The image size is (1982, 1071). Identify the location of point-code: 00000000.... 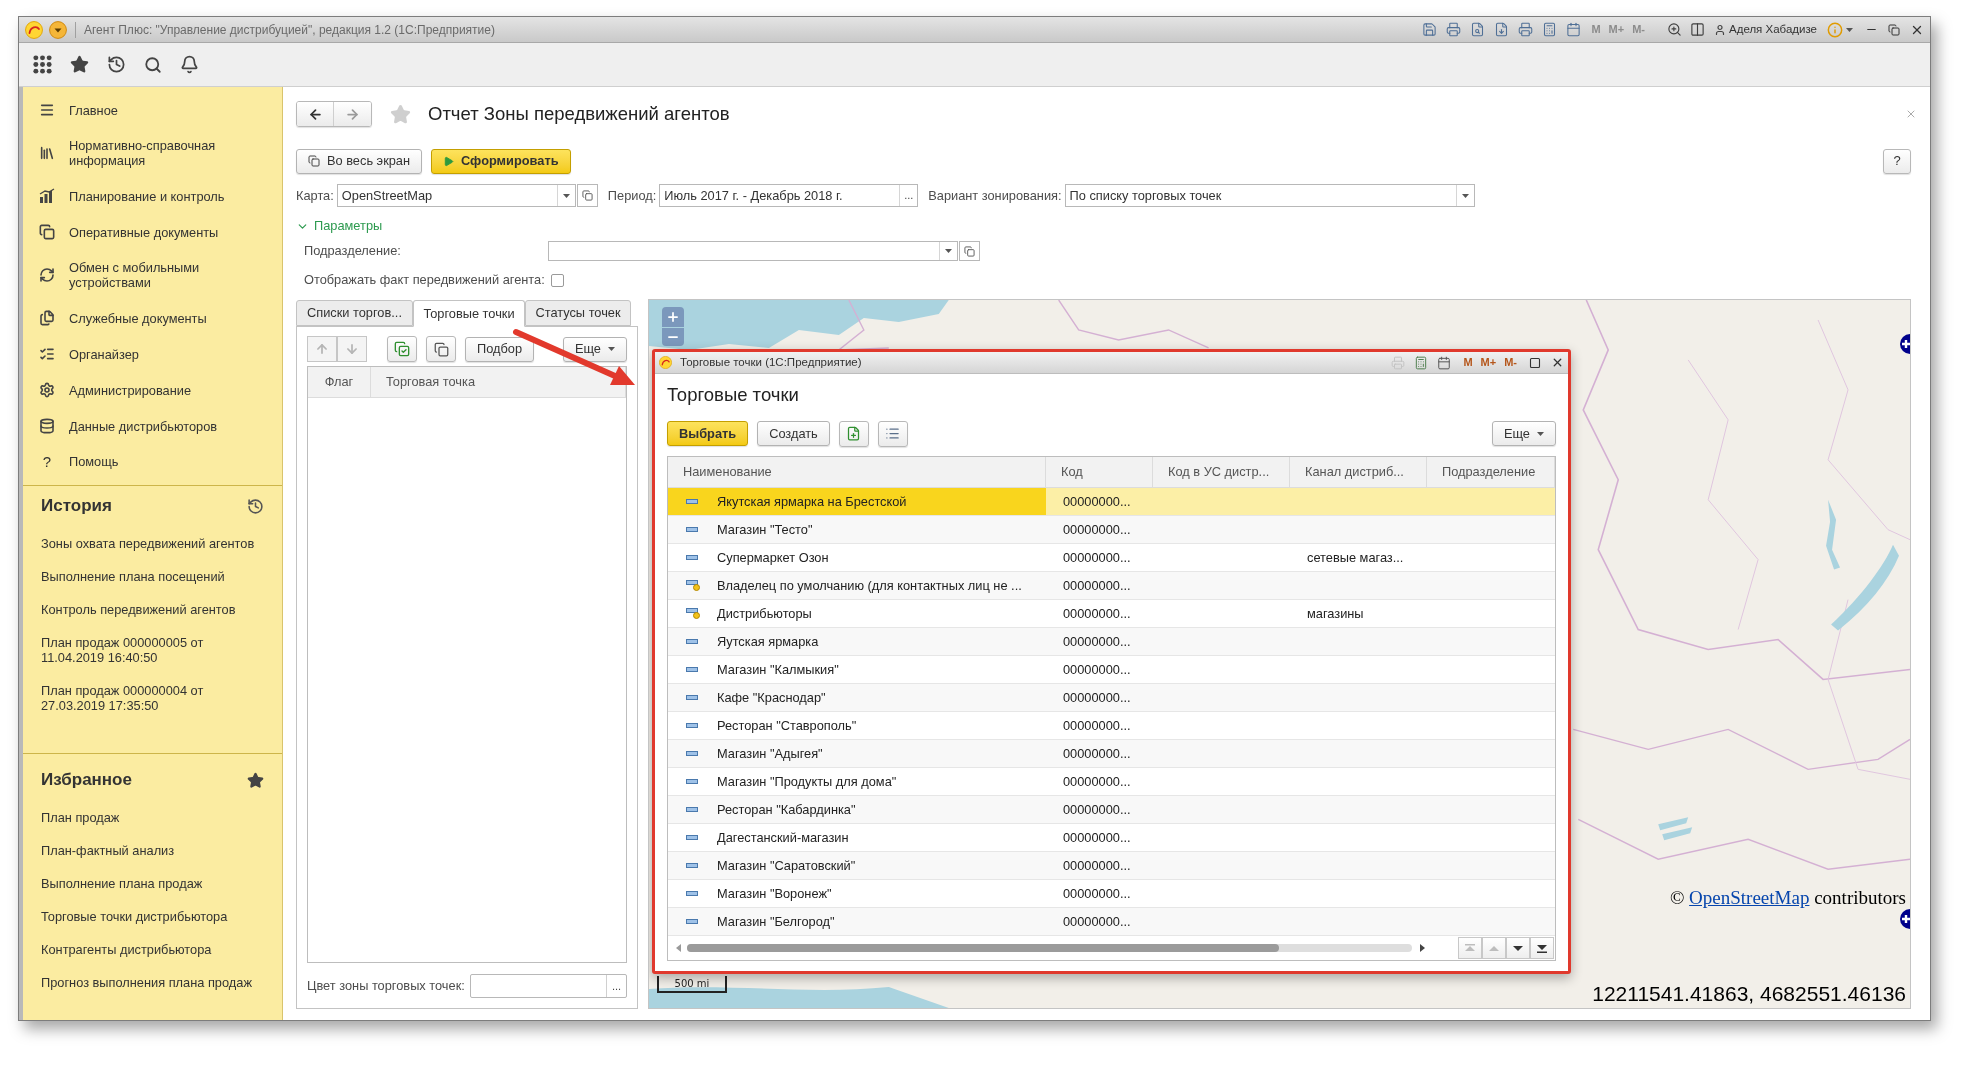
(1097, 893).